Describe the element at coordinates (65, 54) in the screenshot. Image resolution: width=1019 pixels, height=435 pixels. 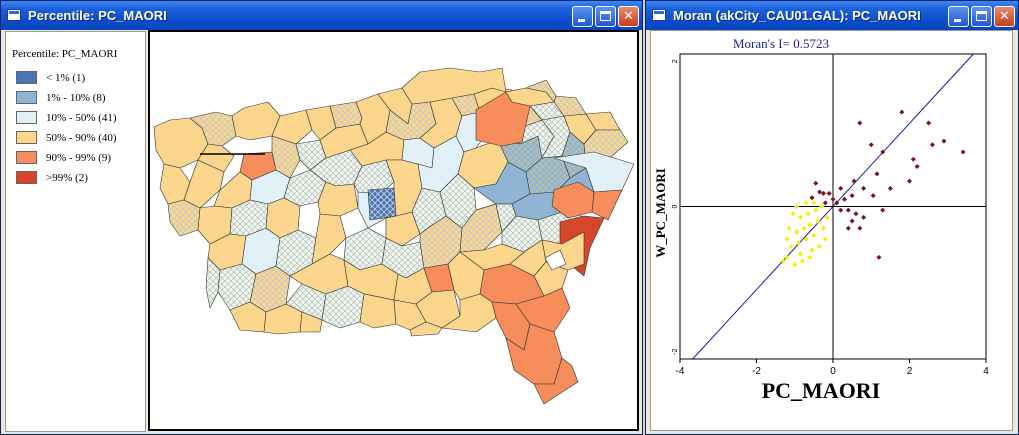
I see `legend-title: Percentile: PC_MAORI` at that location.